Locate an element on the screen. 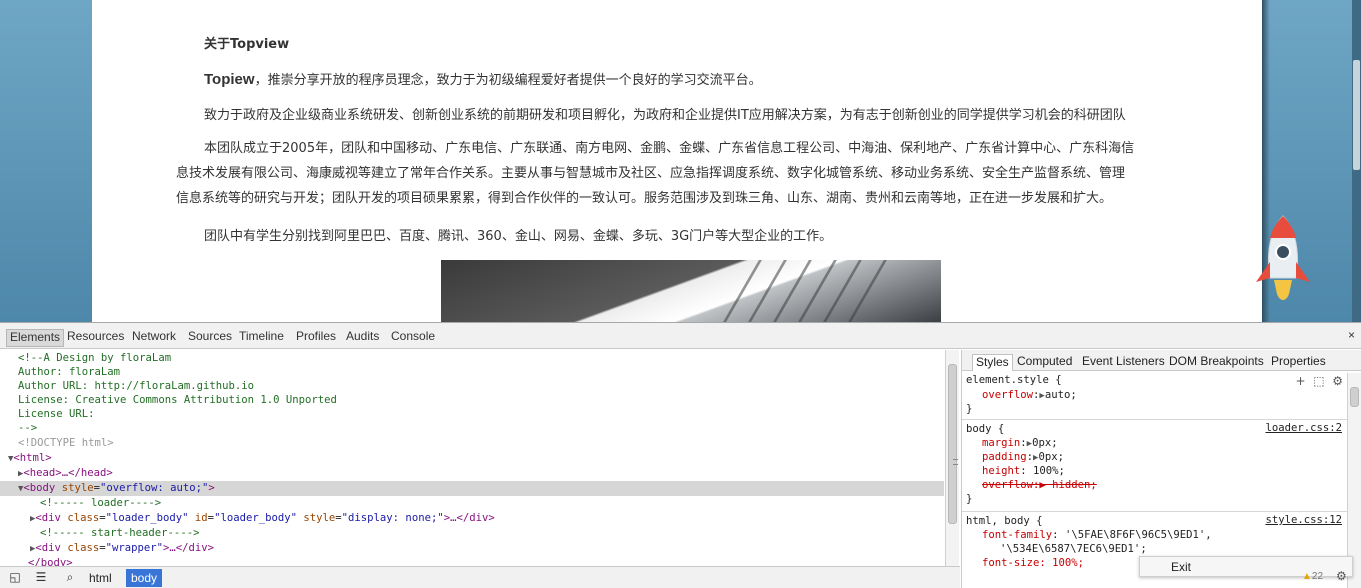 The height and width of the screenshot is (588, 1361). tab-elements: Elements is located at coordinates (35, 338).